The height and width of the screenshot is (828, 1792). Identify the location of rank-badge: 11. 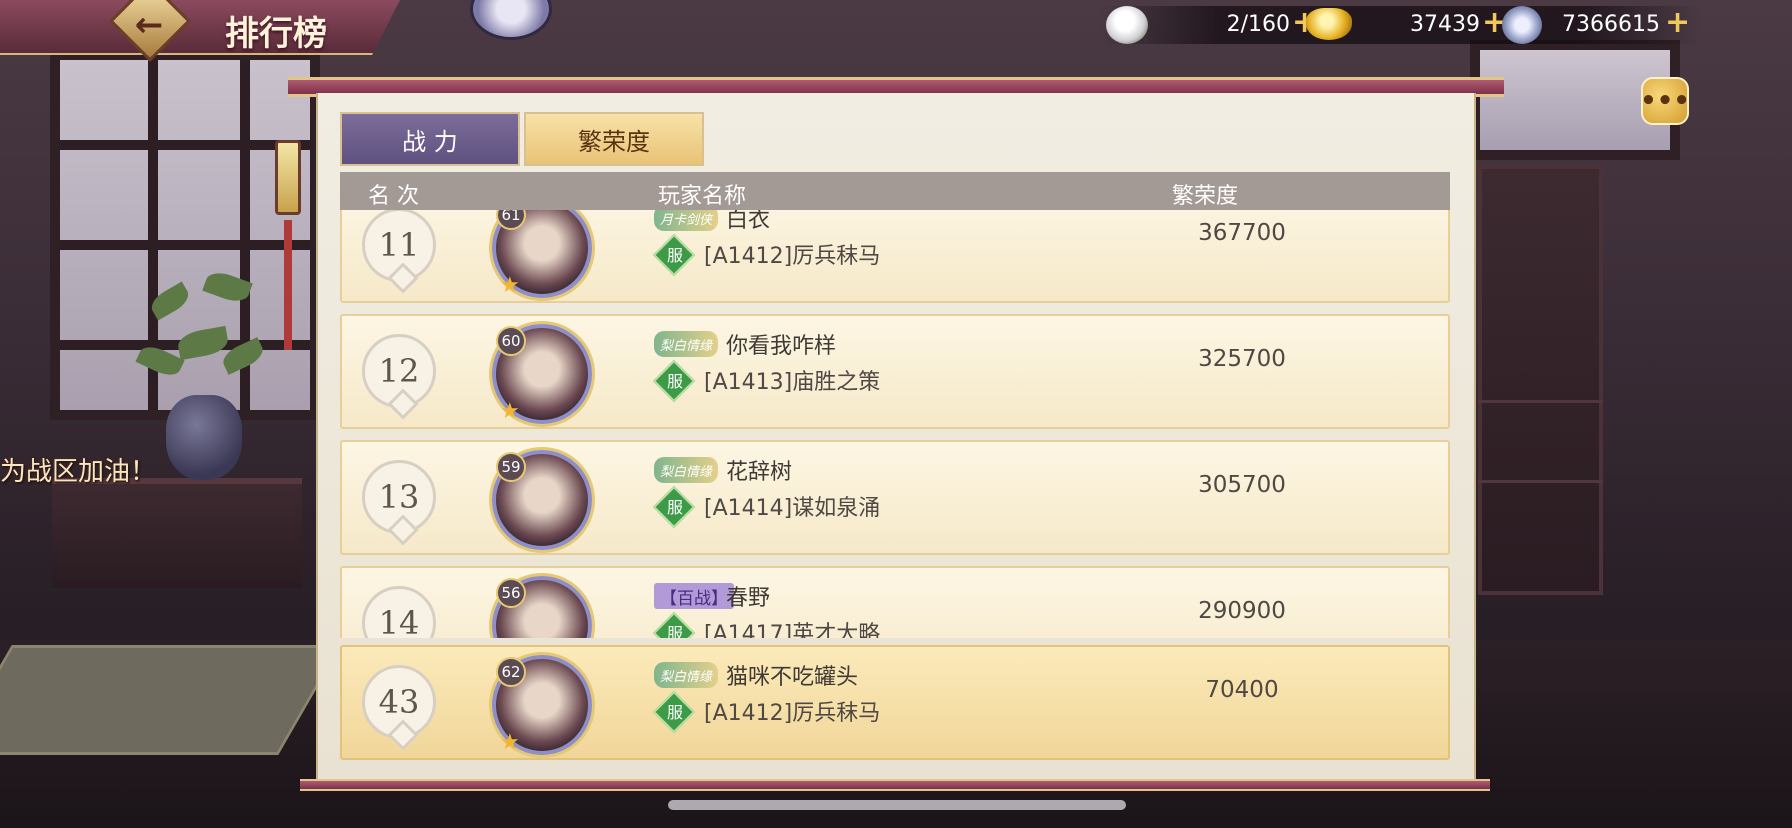
(399, 246).